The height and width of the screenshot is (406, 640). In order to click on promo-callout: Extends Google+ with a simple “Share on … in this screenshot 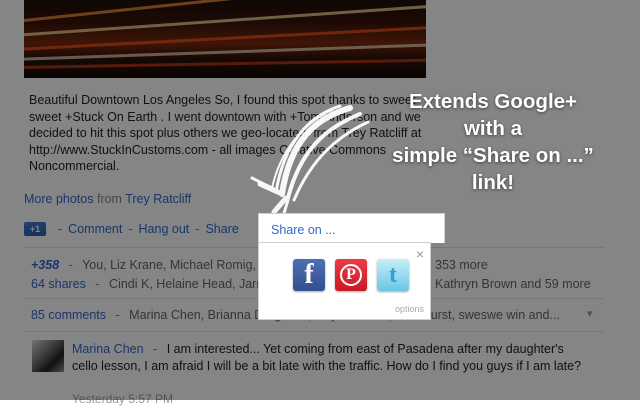, I will do `click(493, 142)`.